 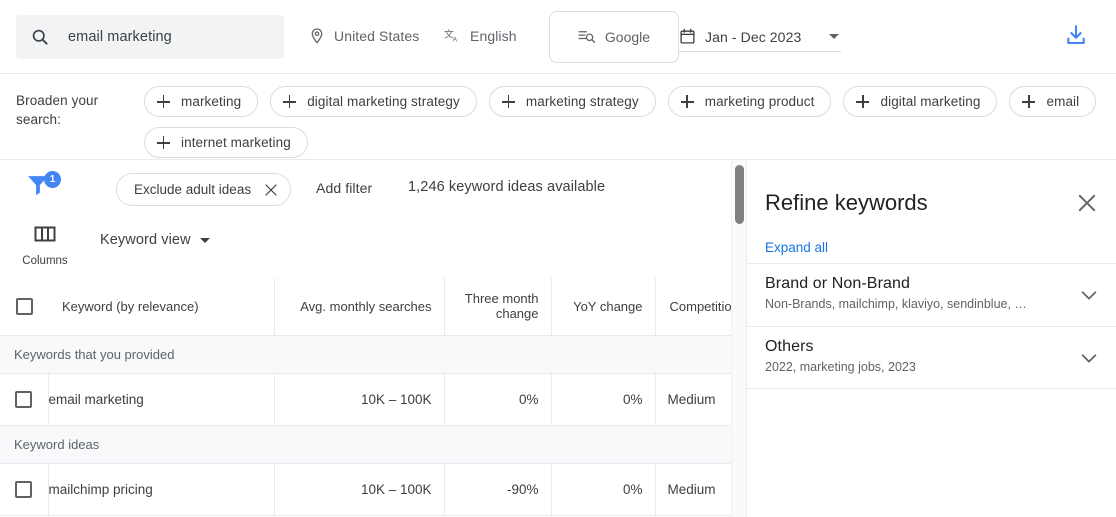 What do you see at coordinates (930, 101) in the screenshot?
I see `broaden-chip-label: digital marketing` at bounding box center [930, 101].